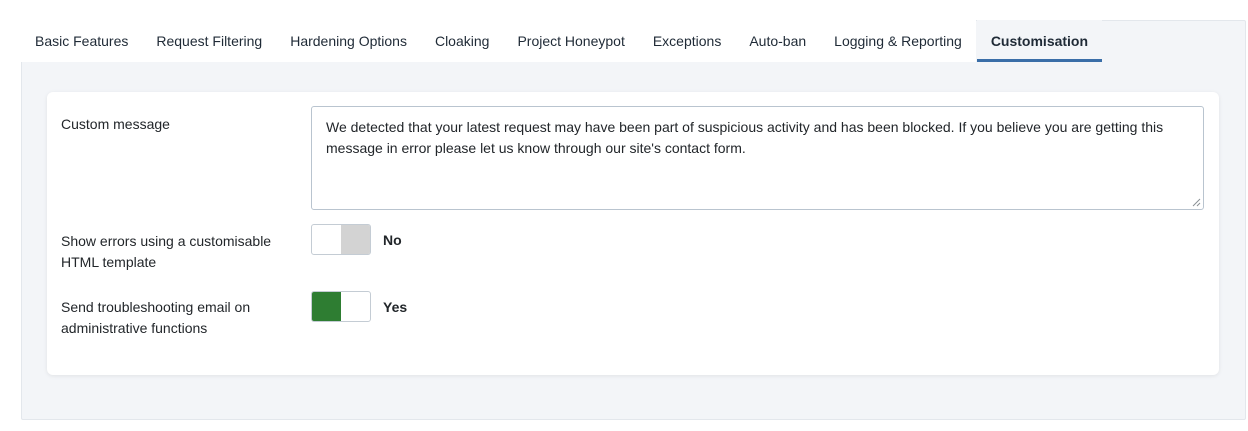 The height and width of the screenshot is (431, 1248). What do you see at coordinates (115, 124) in the screenshot?
I see `custom-message-label: Custom message` at bounding box center [115, 124].